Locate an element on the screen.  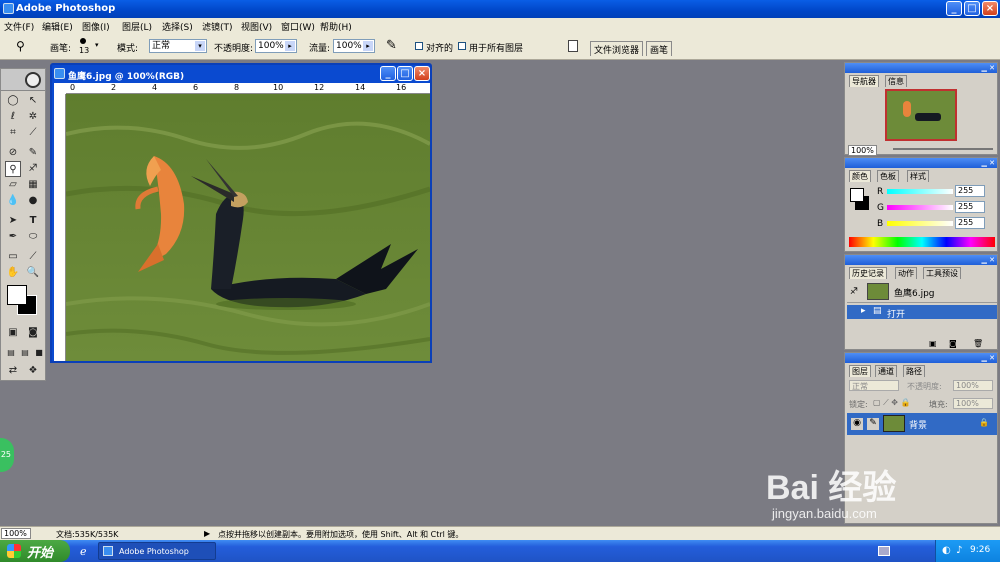
blue-slider is located at coordinates (920, 223).